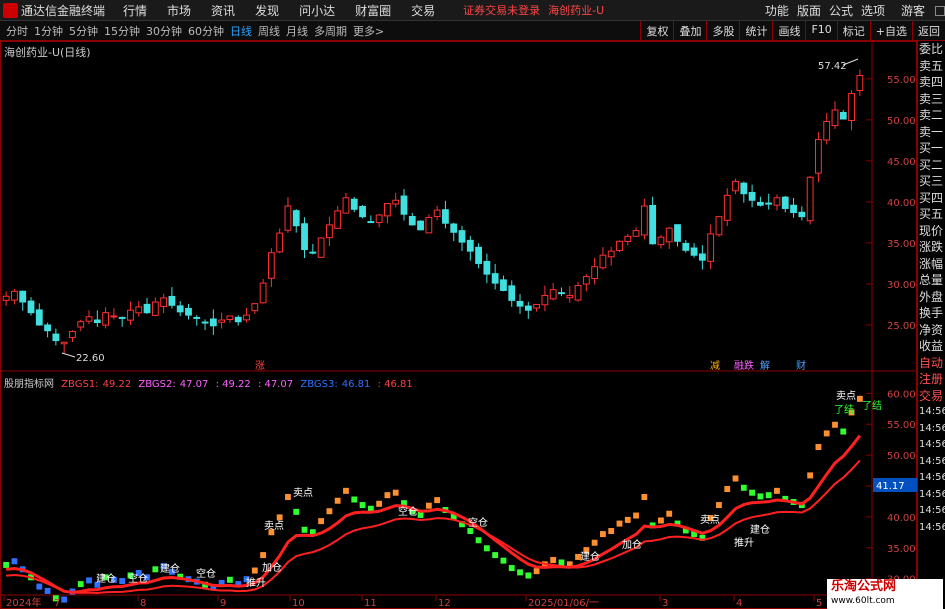 The height and width of the screenshot is (609, 945). I want to click on marker-margin: 融跌, so click(744, 365).